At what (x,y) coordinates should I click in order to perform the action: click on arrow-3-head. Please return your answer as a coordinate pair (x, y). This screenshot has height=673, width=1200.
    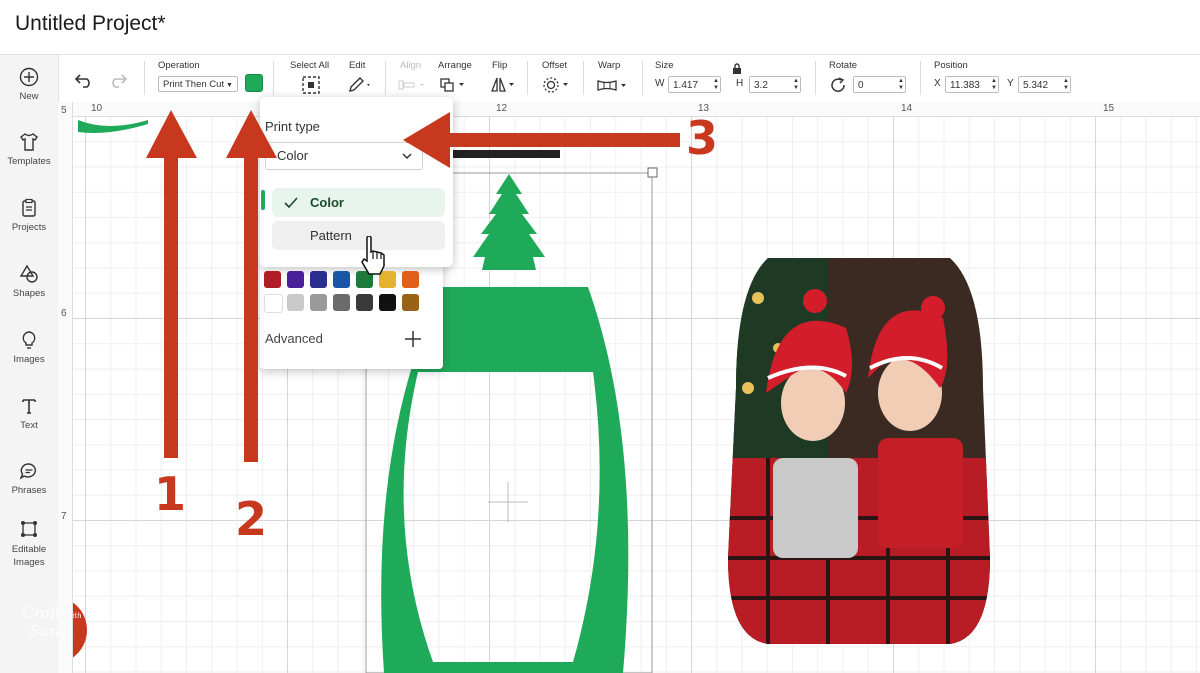
    Looking at the image, I should click on (426, 140).